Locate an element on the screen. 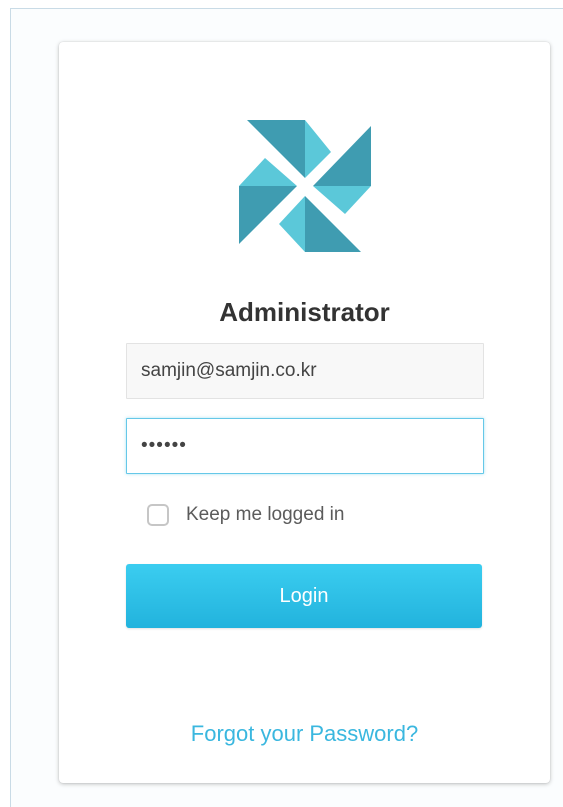  page-title: Administrator is located at coordinates (304, 312).